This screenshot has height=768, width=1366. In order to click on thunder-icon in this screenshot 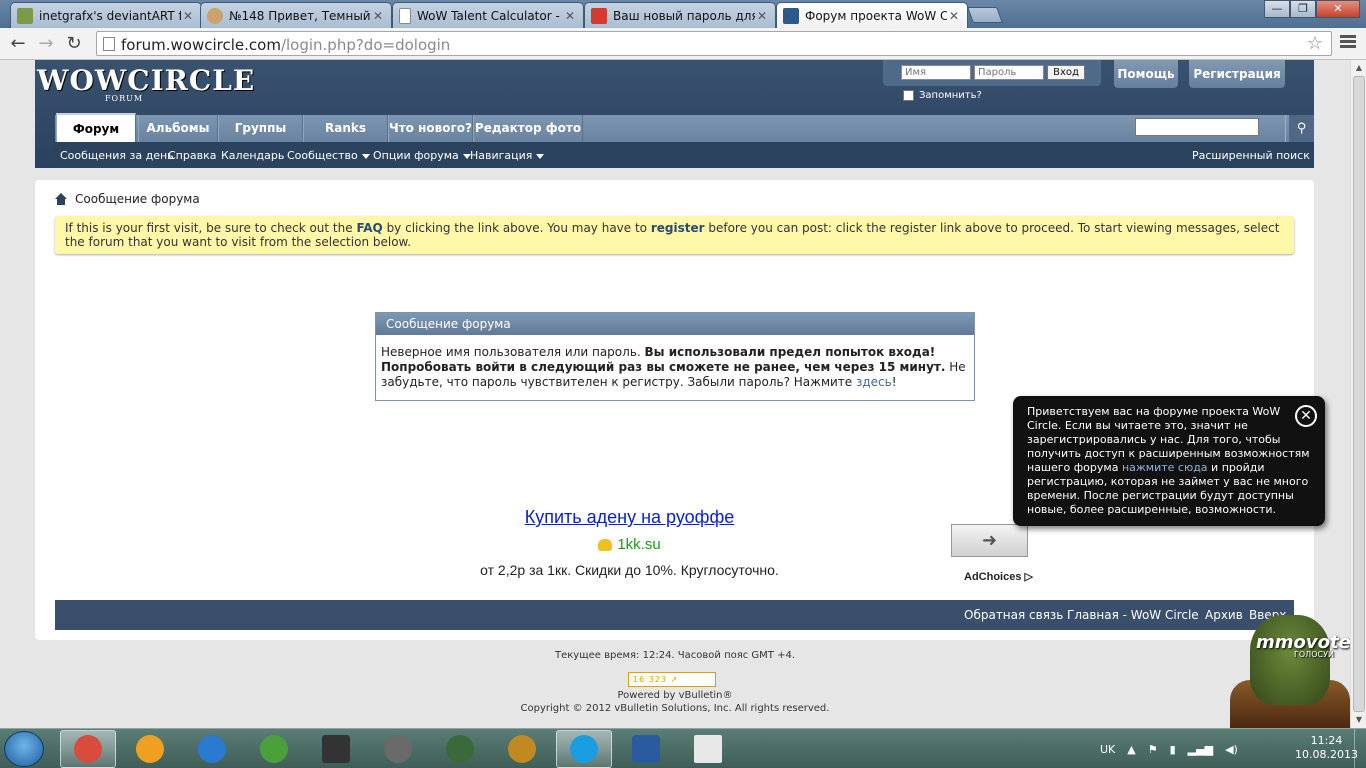, I will do `click(212, 749)`.